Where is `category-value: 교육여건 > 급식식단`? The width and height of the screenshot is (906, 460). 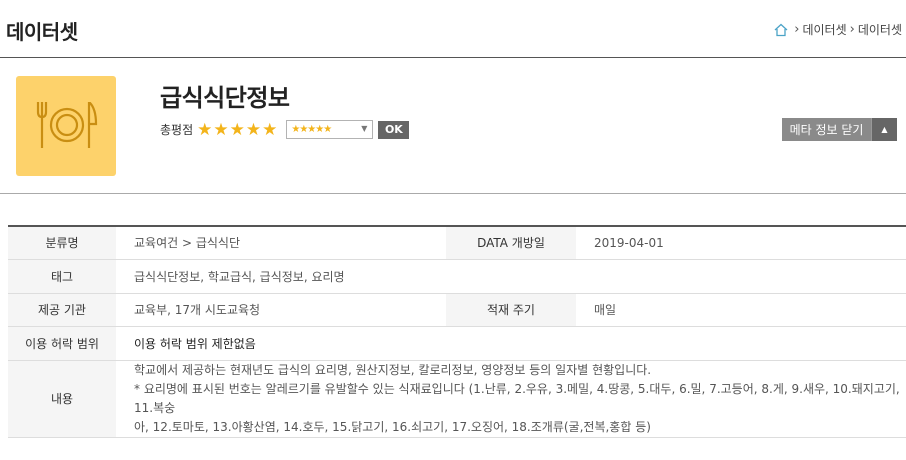
category-value: 교육여건 > 급식식단 is located at coordinates (281, 243).